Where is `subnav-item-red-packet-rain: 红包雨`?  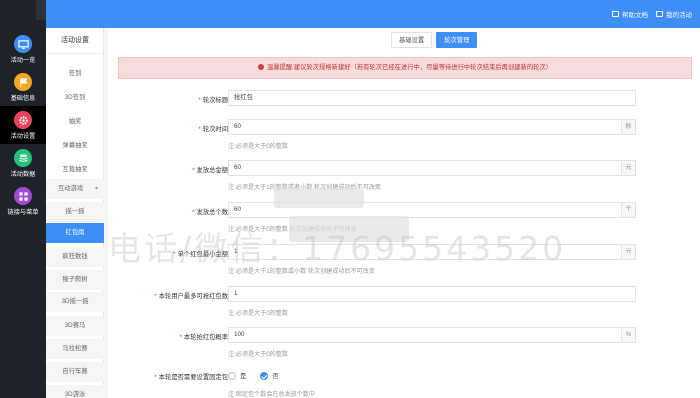 subnav-item-red-packet-rain: 红包雨 is located at coordinates (75, 233).